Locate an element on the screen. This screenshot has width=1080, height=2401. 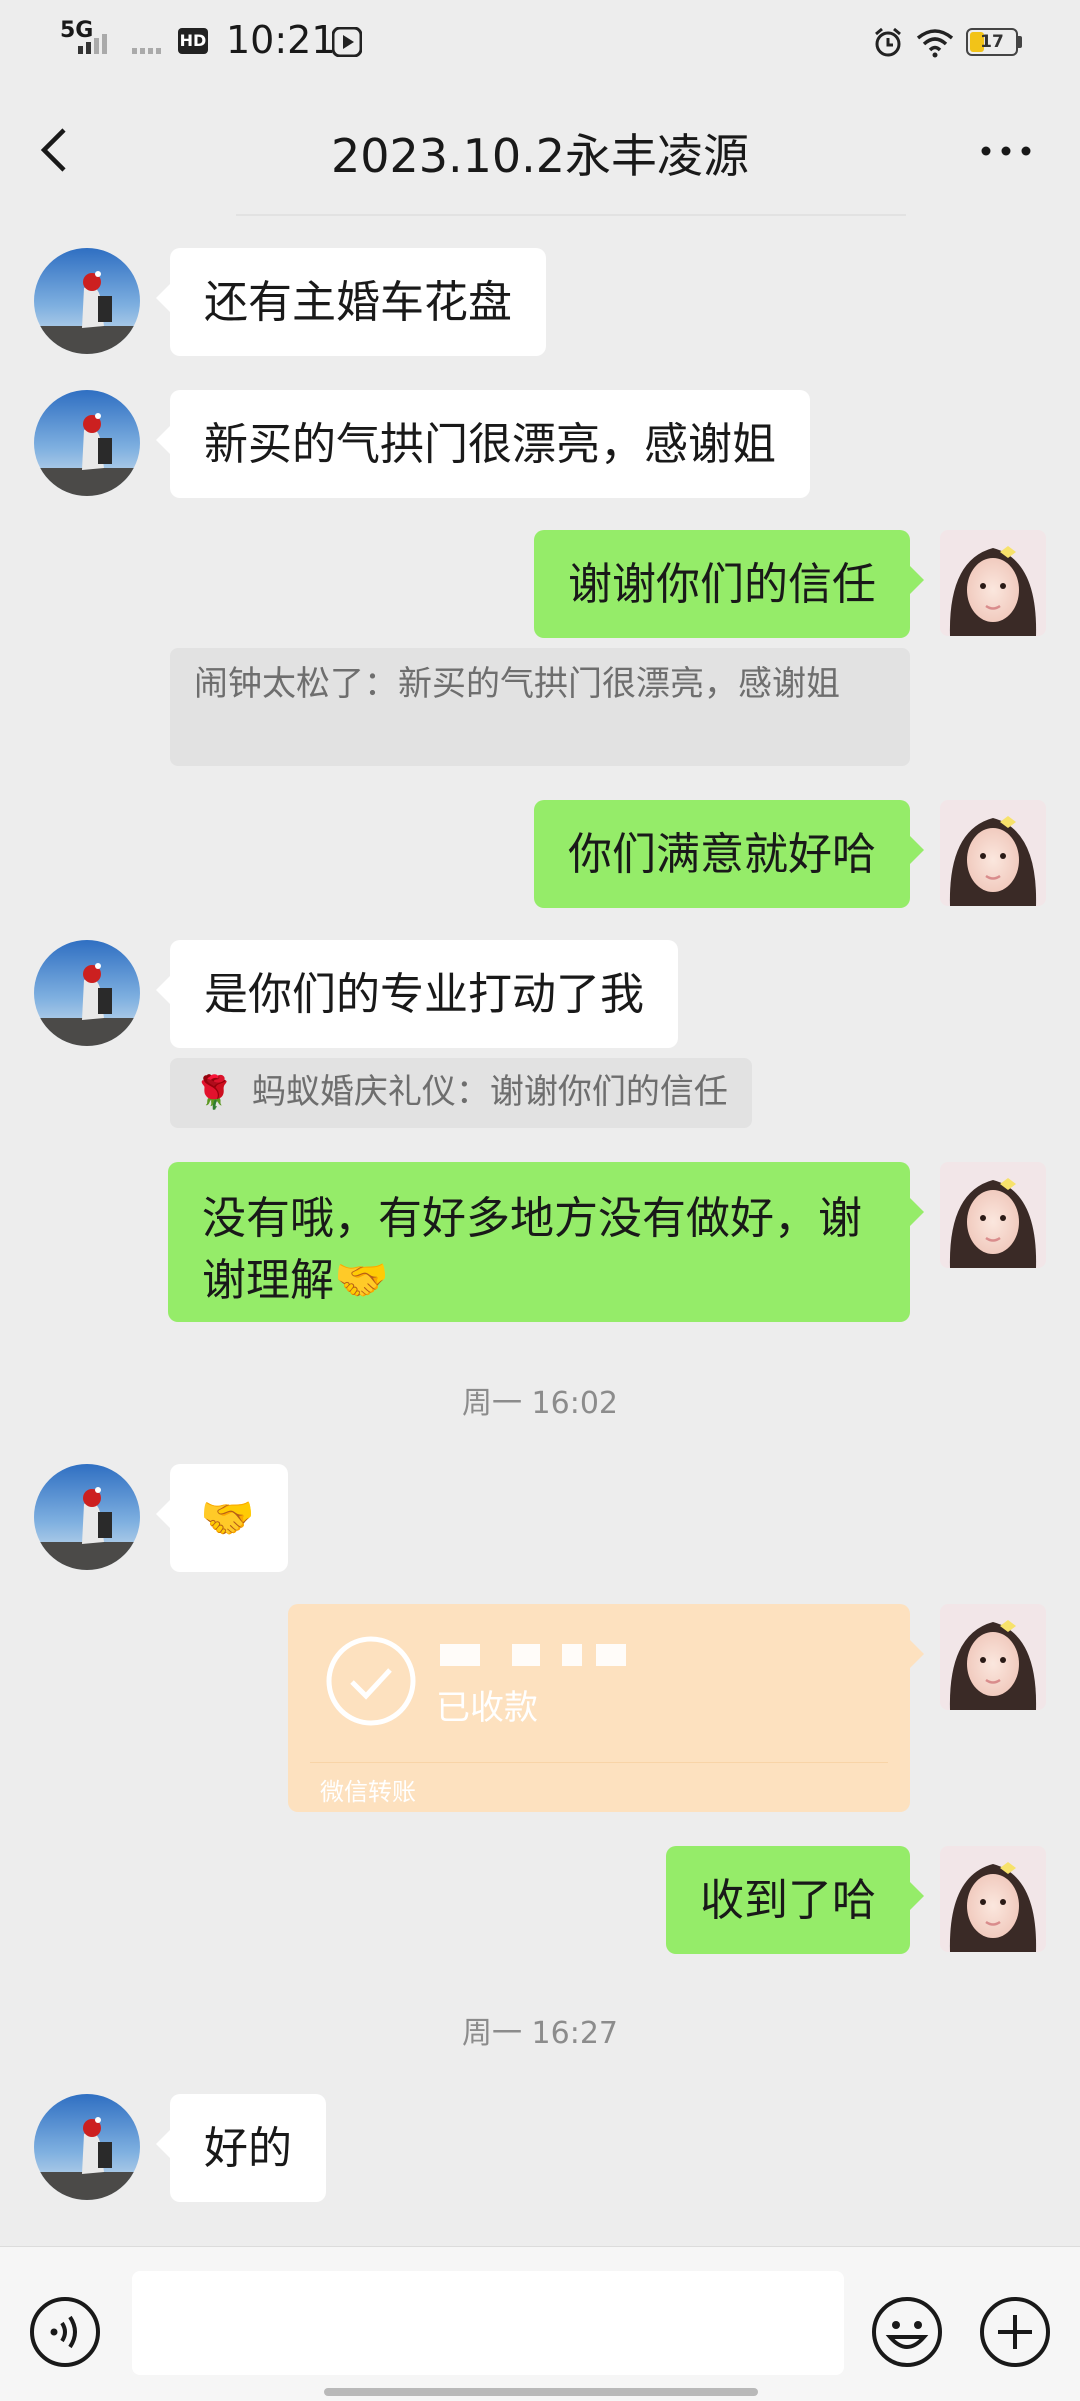
message-bubble-incoming: 好的 is located at coordinates (241, 2148).